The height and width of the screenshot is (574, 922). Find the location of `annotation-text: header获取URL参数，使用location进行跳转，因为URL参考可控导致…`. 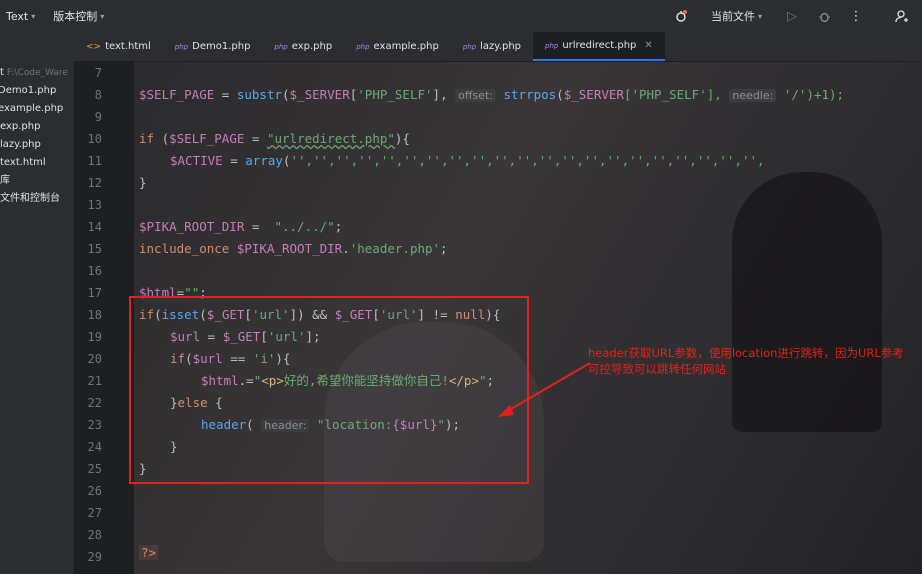

annotation-text: header获取URL参数，使用location进行跳转，因为URL参考可控导致… is located at coordinates (746, 361).